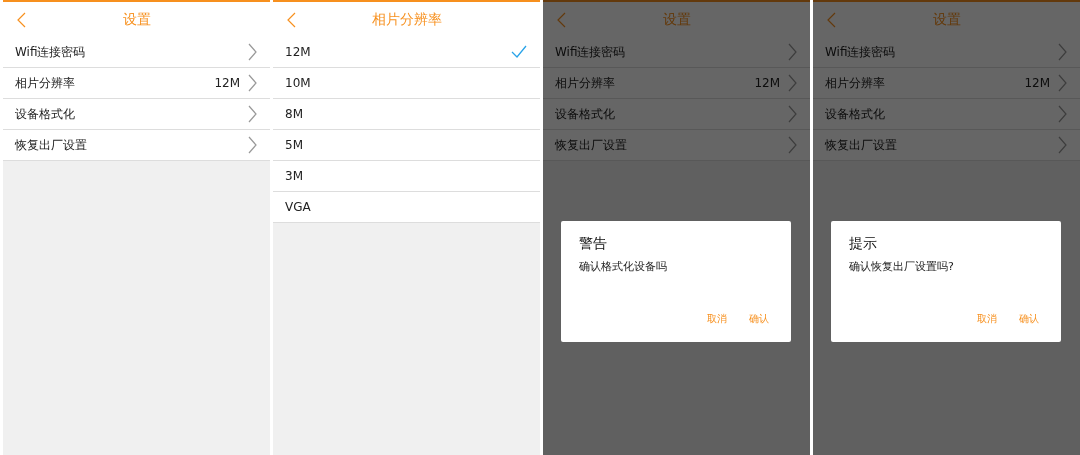 This screenshot has width=1080, height=455. Describe the element at coordinates (902, 266) in the screenshot. I see `dialog-message: 确认恢复出厂设置吗?` at that location.